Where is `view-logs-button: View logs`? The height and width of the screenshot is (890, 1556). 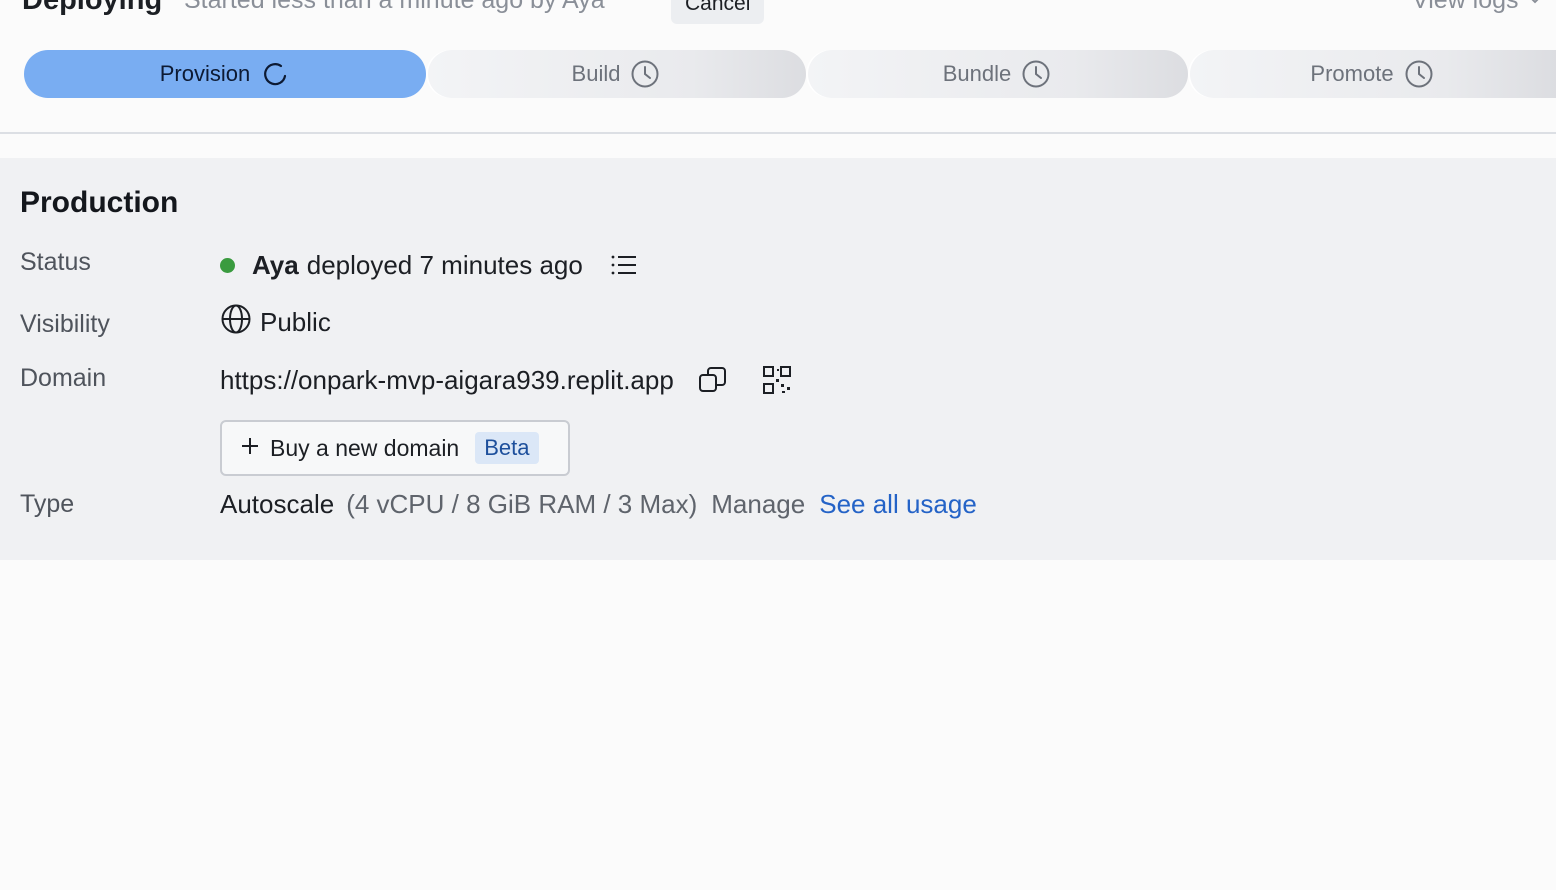
view-logs-button: View logs is located at coordinates (1477, 7).